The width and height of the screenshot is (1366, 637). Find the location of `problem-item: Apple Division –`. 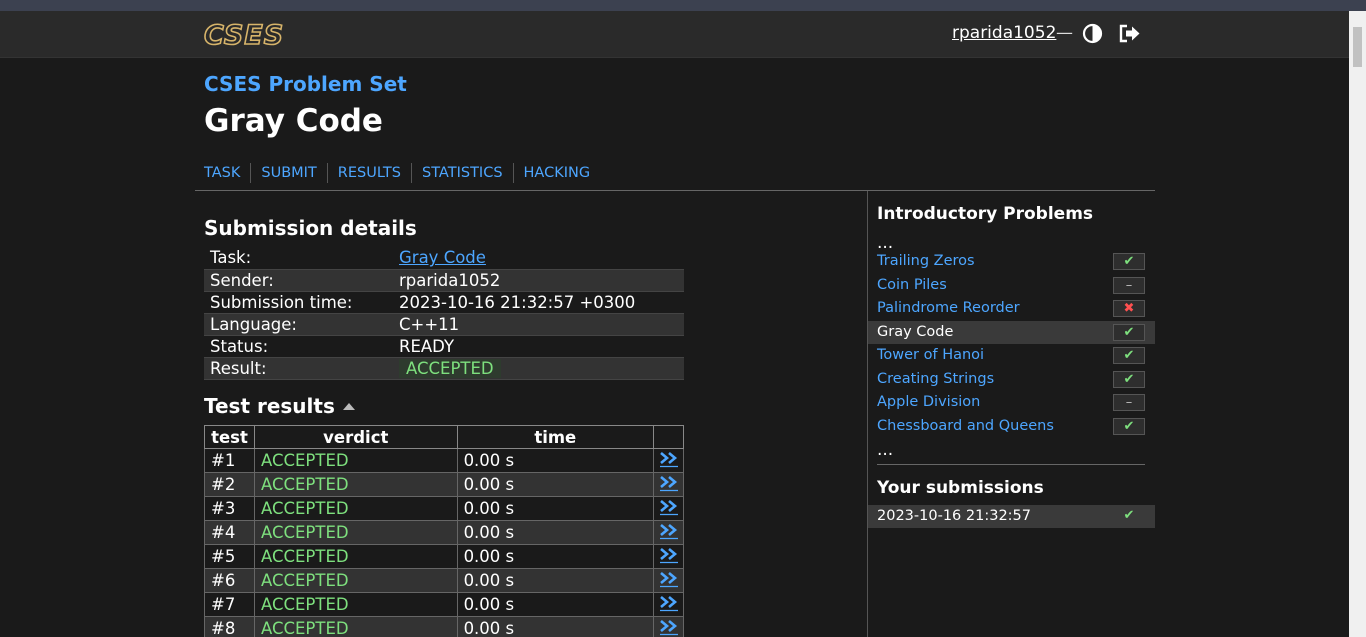

problem-item: Apple Division – is located at coordinates (1011, 403).